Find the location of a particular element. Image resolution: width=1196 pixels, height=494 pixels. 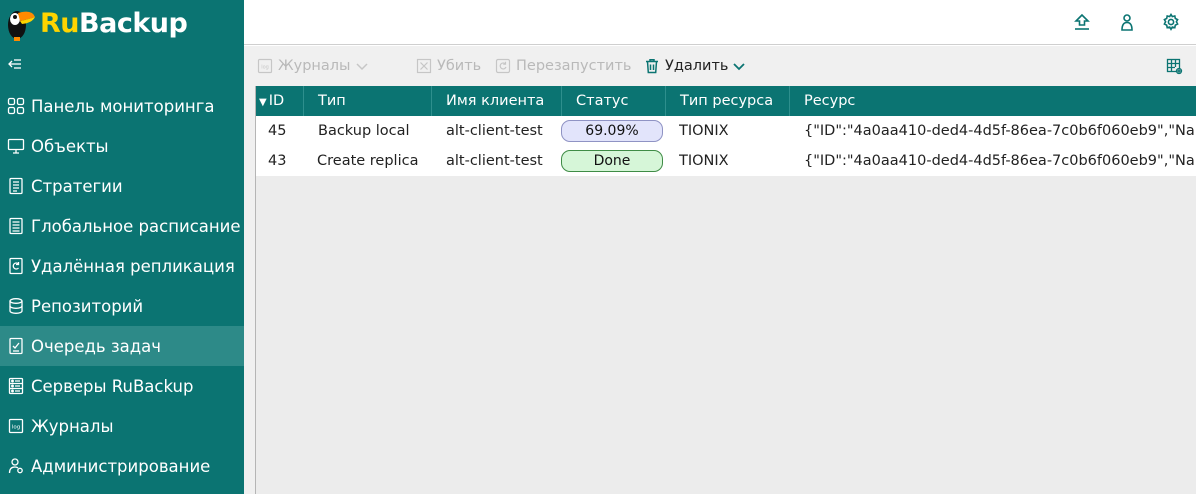

status-badge: 69.09% is located at coordinates (612, 131).